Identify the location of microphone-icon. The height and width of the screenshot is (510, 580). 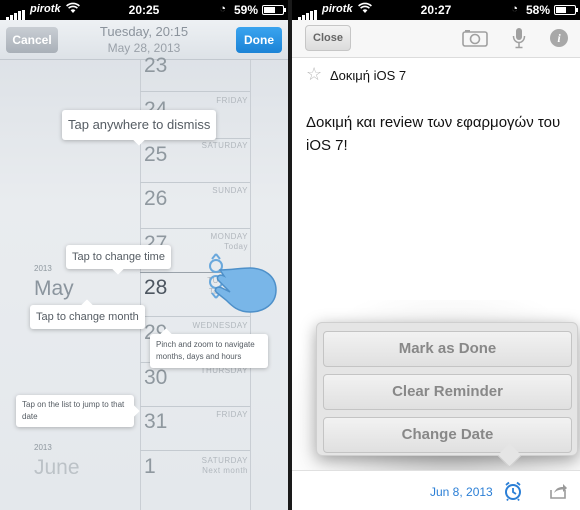
(519, 38).